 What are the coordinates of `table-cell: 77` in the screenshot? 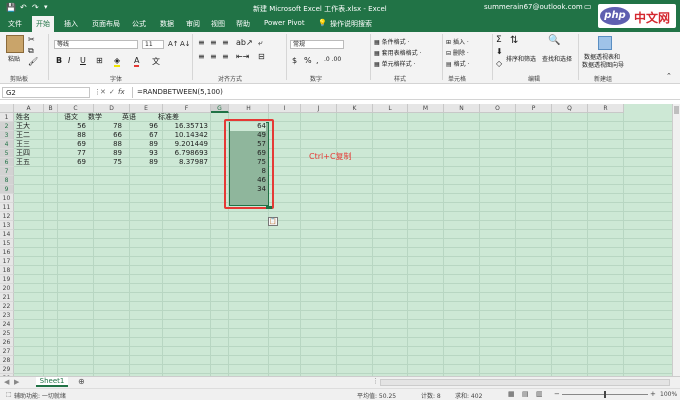 It's located at (66, 153).